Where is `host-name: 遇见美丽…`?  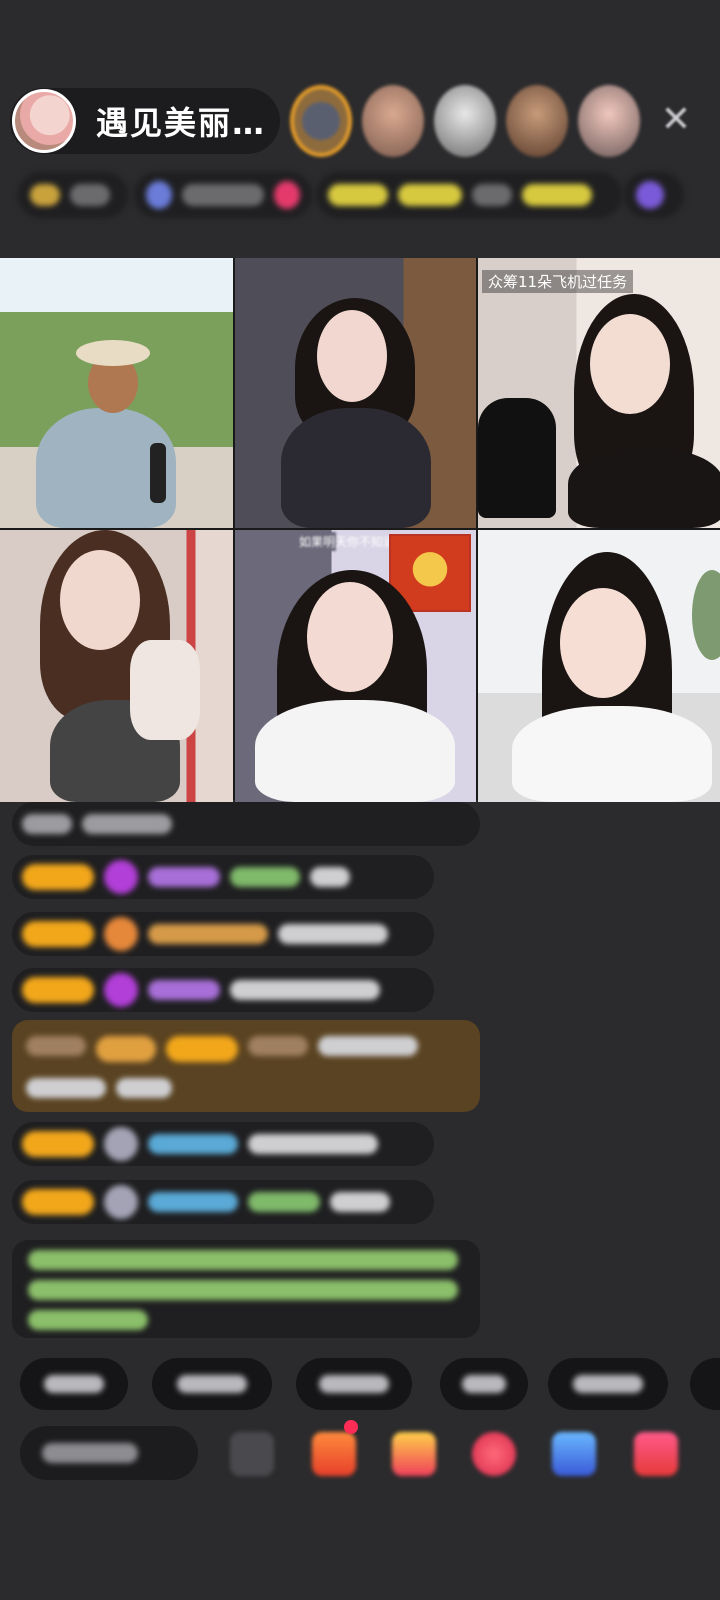 host-name: 遇见美丽… is located at coordinates (181, 123).